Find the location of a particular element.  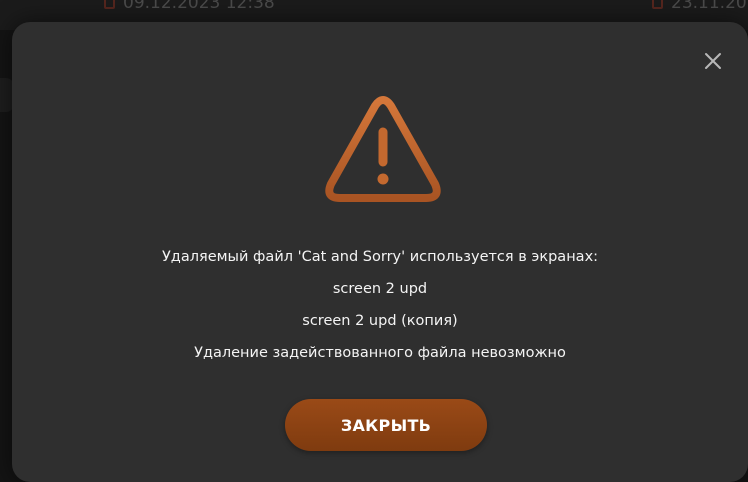

background-date-left-text: 09.12.2023 12:38 is located at coordinates (199, 6).